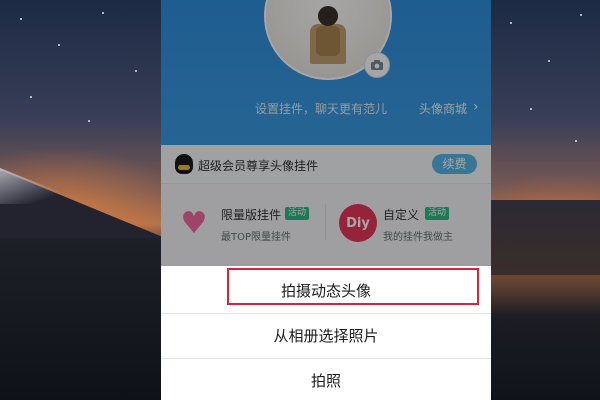 The width and height of the screenshot is (600, 400). I want to click on lake-reflection, so click(545, 295).